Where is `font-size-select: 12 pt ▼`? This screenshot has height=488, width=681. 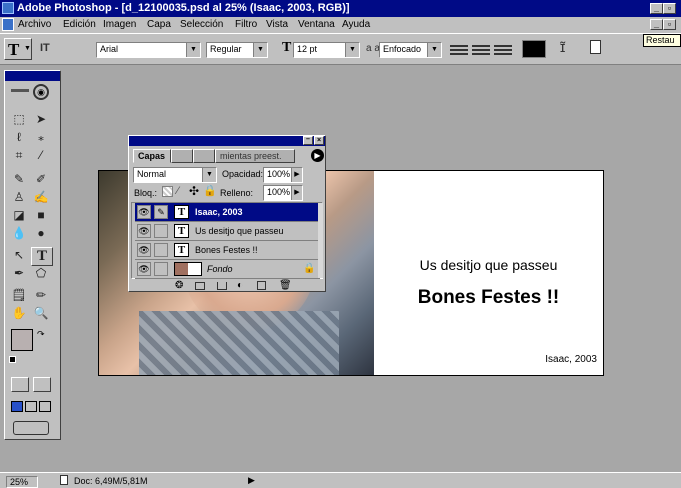 font-size-select: 12 pt ▼ is located at coordinates (326, 50).